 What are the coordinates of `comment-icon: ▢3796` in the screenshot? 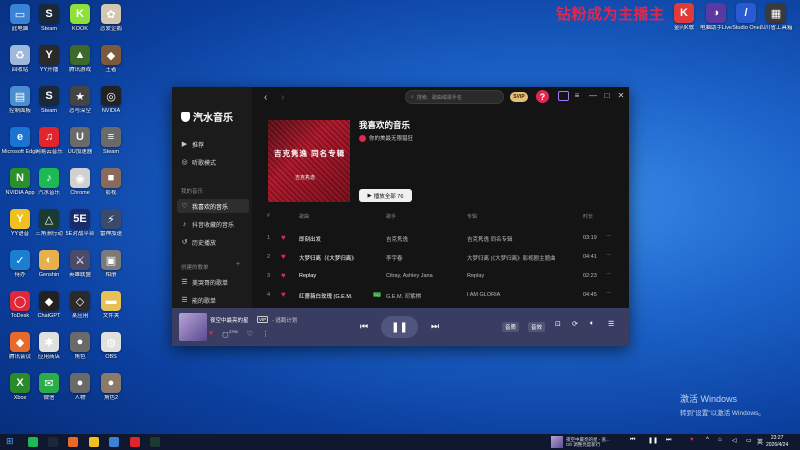 It's located at (230, 333).